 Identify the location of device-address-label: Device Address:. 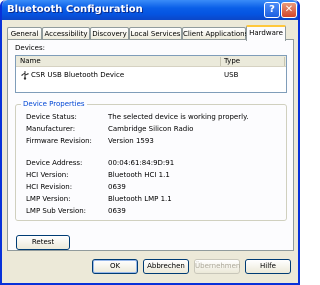
(54, 163).